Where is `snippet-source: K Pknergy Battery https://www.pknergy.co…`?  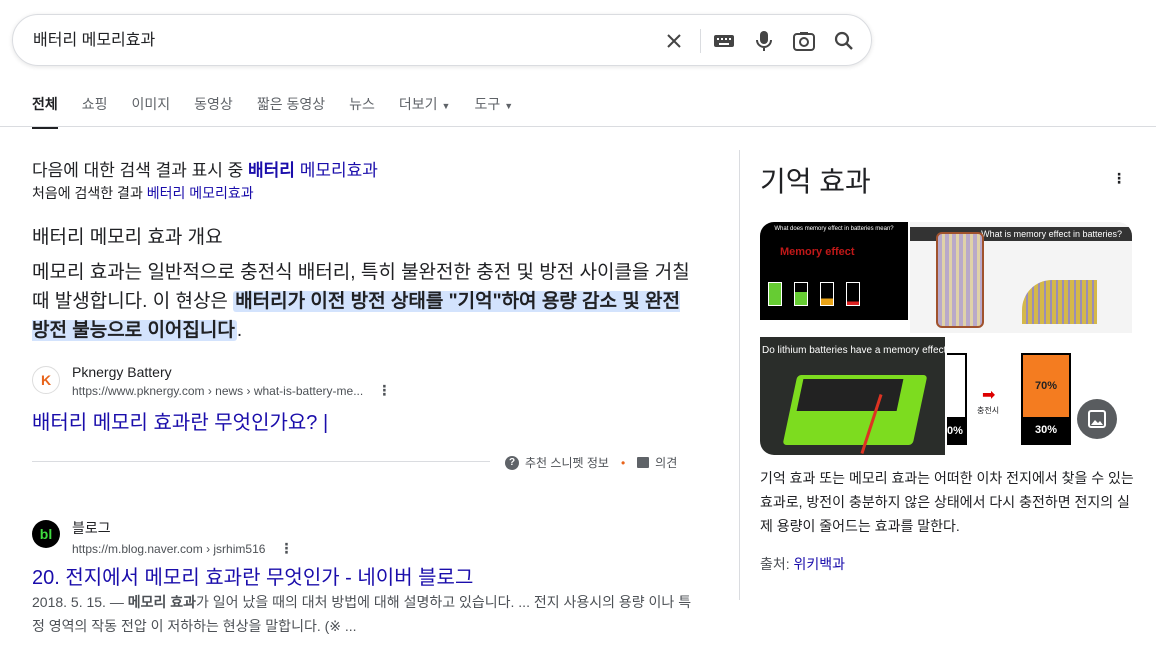 snippet-source: K Pknergy Battery https://www.pknergy.co… is located at coordinates (211, 381).